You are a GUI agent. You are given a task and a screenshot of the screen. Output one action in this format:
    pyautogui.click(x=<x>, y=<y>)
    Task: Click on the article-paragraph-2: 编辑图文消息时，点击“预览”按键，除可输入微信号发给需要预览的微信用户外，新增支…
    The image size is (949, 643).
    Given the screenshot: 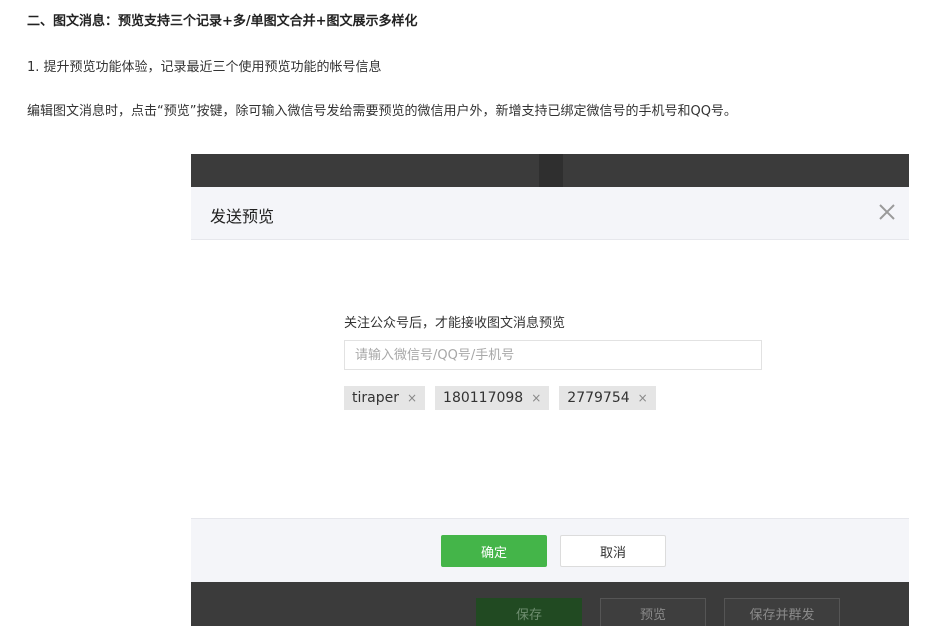 What is the action you would take?
    pyautogui.click(x=382, y=111)
    